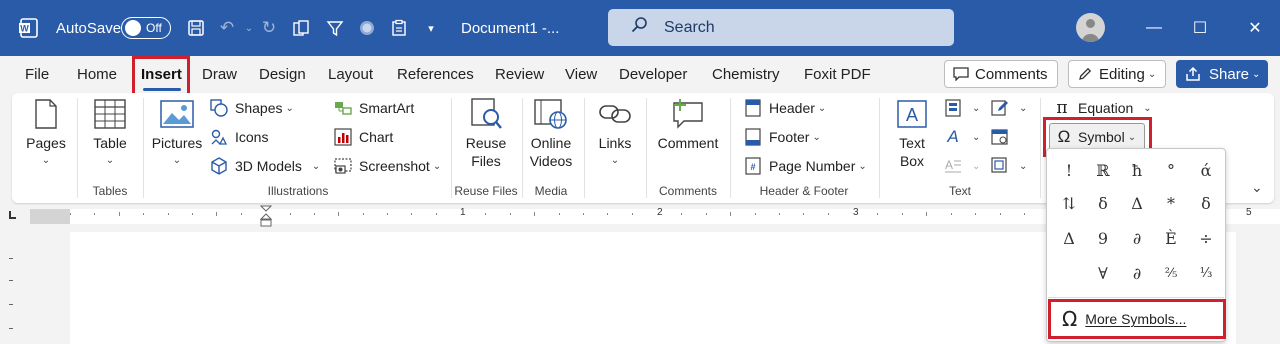 The width and height of the screenshot is (1280, 344). What do you see at coordinates (1171, 273) in the screenshot?
I see `symbol-cell: ⅖` at bounding box center [1171, 273].